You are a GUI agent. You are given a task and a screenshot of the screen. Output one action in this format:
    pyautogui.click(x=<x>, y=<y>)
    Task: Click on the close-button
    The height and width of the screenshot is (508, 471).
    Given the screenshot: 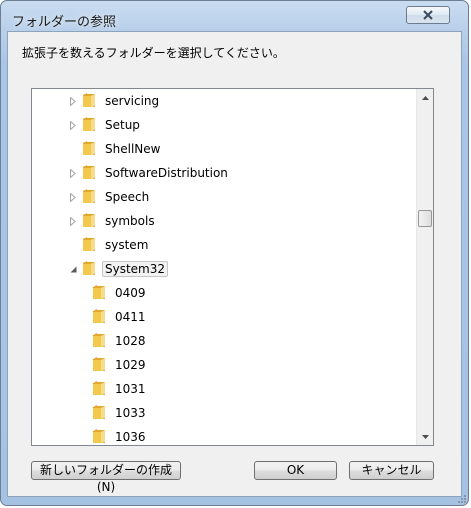 What is the action you would take?
    pyautogui.click(x=428, y=15)
    